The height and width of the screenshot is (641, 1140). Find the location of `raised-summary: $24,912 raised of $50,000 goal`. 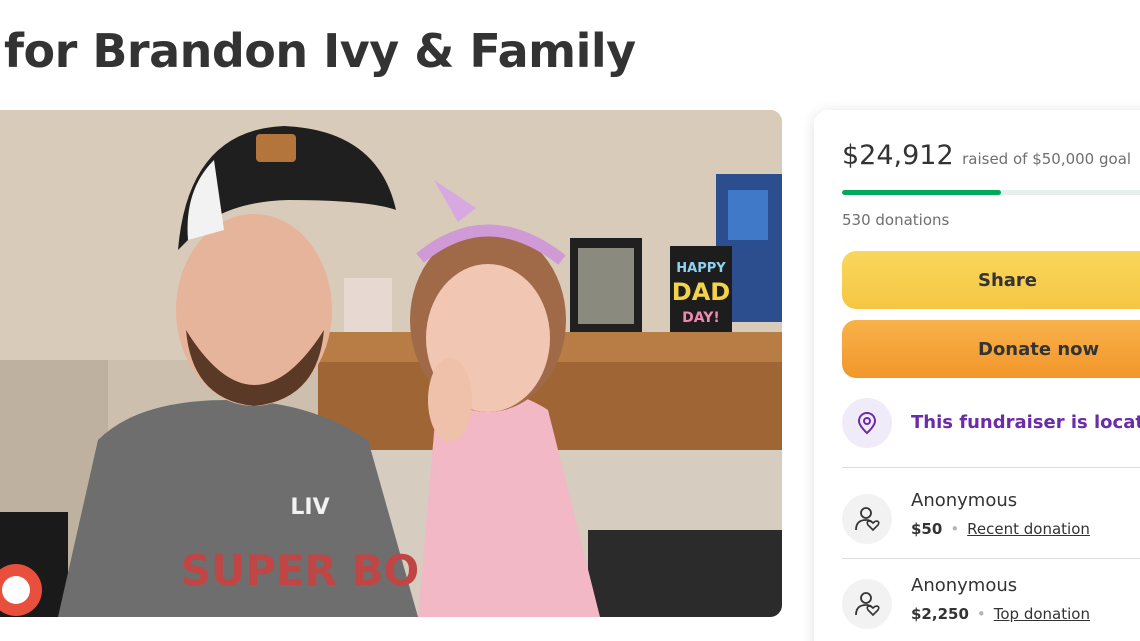

raised-summary: $24,912 raised of $50,000 goal is located at coordinates (986, 155).